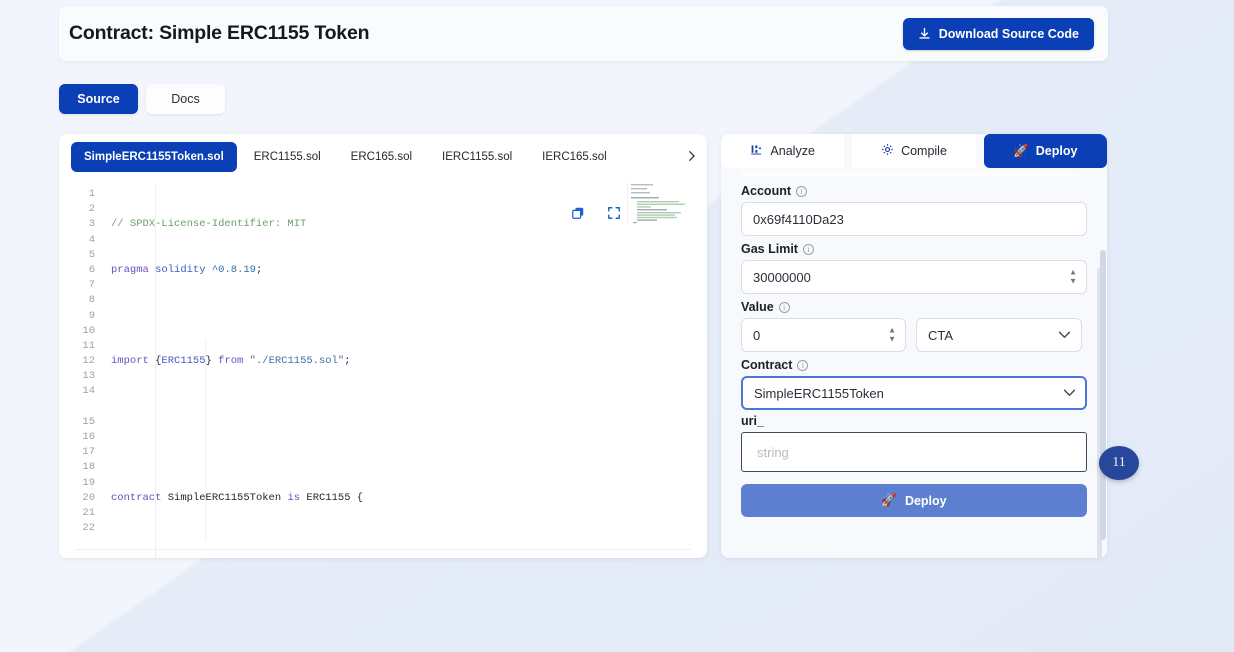  I want to click on code-line: contract SimpleERC1155Token is ERC1155 {, so click(237, 497).